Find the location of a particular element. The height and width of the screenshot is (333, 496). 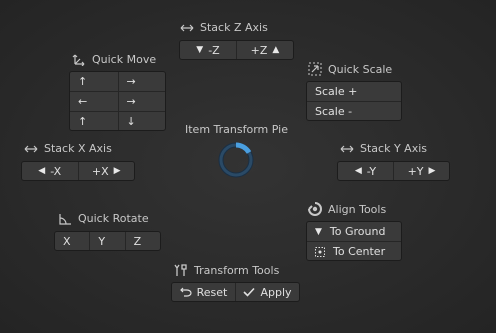

transform-tools-group: Reset Apply is located at coordinates (235, 292).